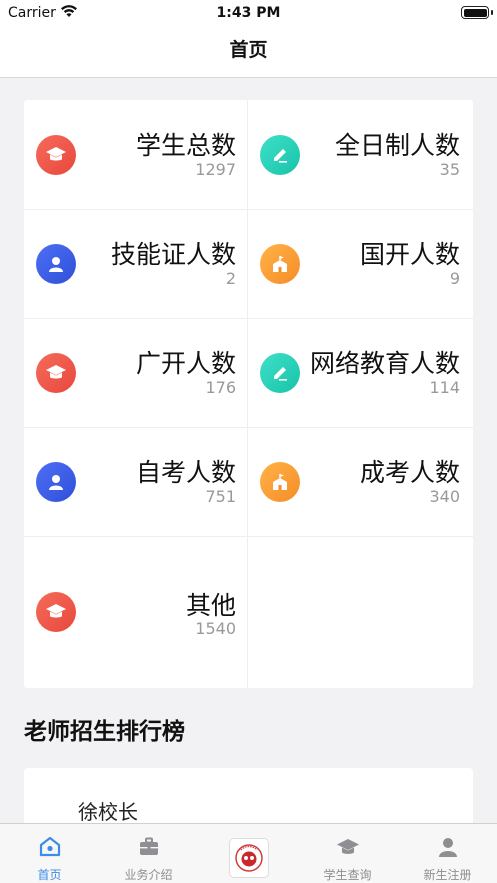 The image size is (497, 883). I want to click on stat-cell-open-university: 国开人数 9, so click(360, 263).